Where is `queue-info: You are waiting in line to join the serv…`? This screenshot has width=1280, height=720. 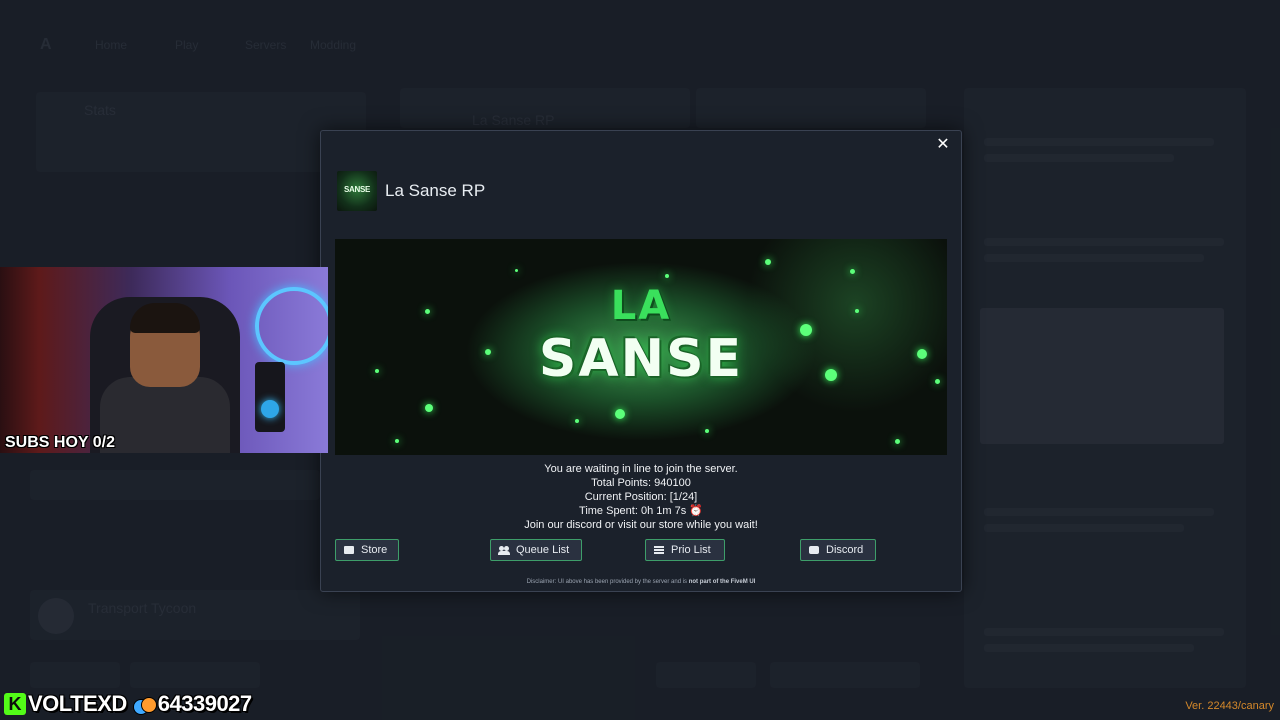
queue-info: You are waiting in line to join the serv… is located at coordinates (641, 497).